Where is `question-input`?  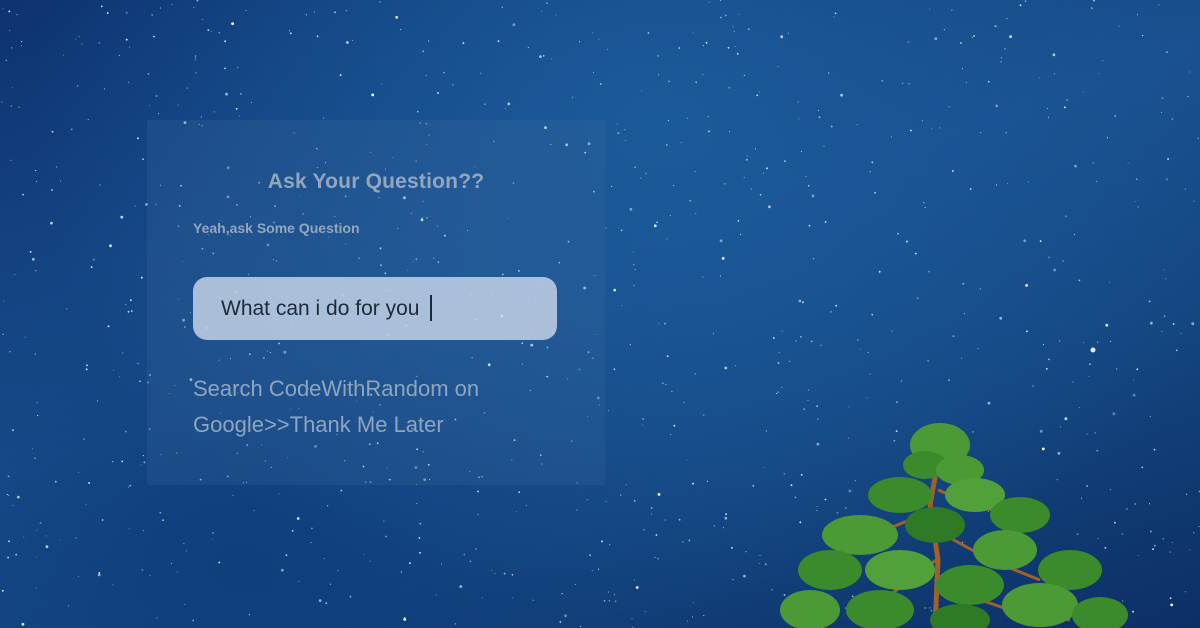
question-input is located at coordinates (375, 308).